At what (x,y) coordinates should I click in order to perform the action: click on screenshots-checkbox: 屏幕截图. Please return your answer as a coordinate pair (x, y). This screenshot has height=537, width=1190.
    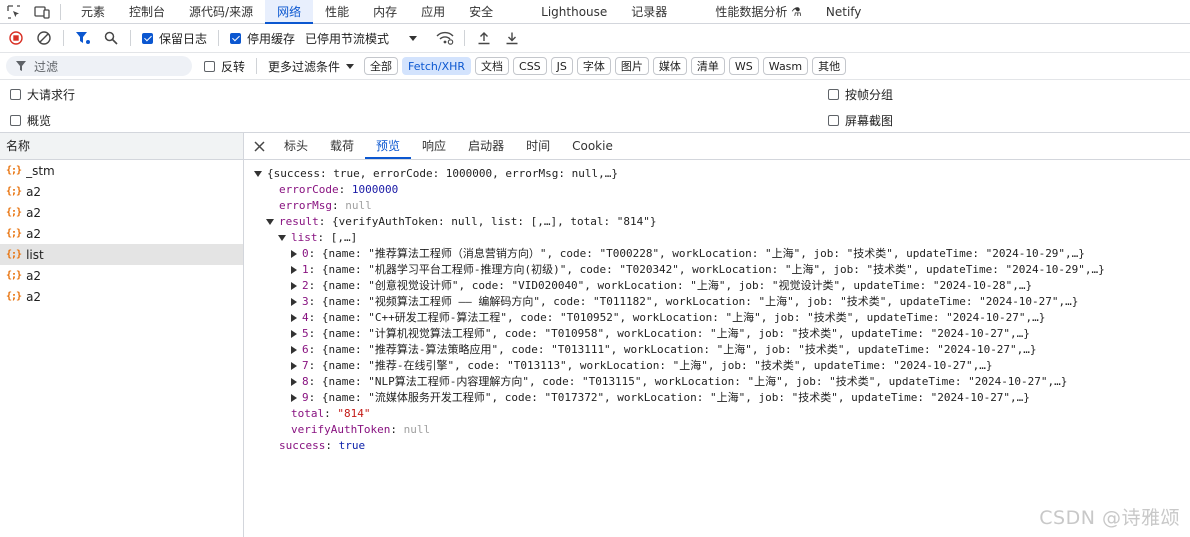
    Looking at the image, I should click on (860, 120).